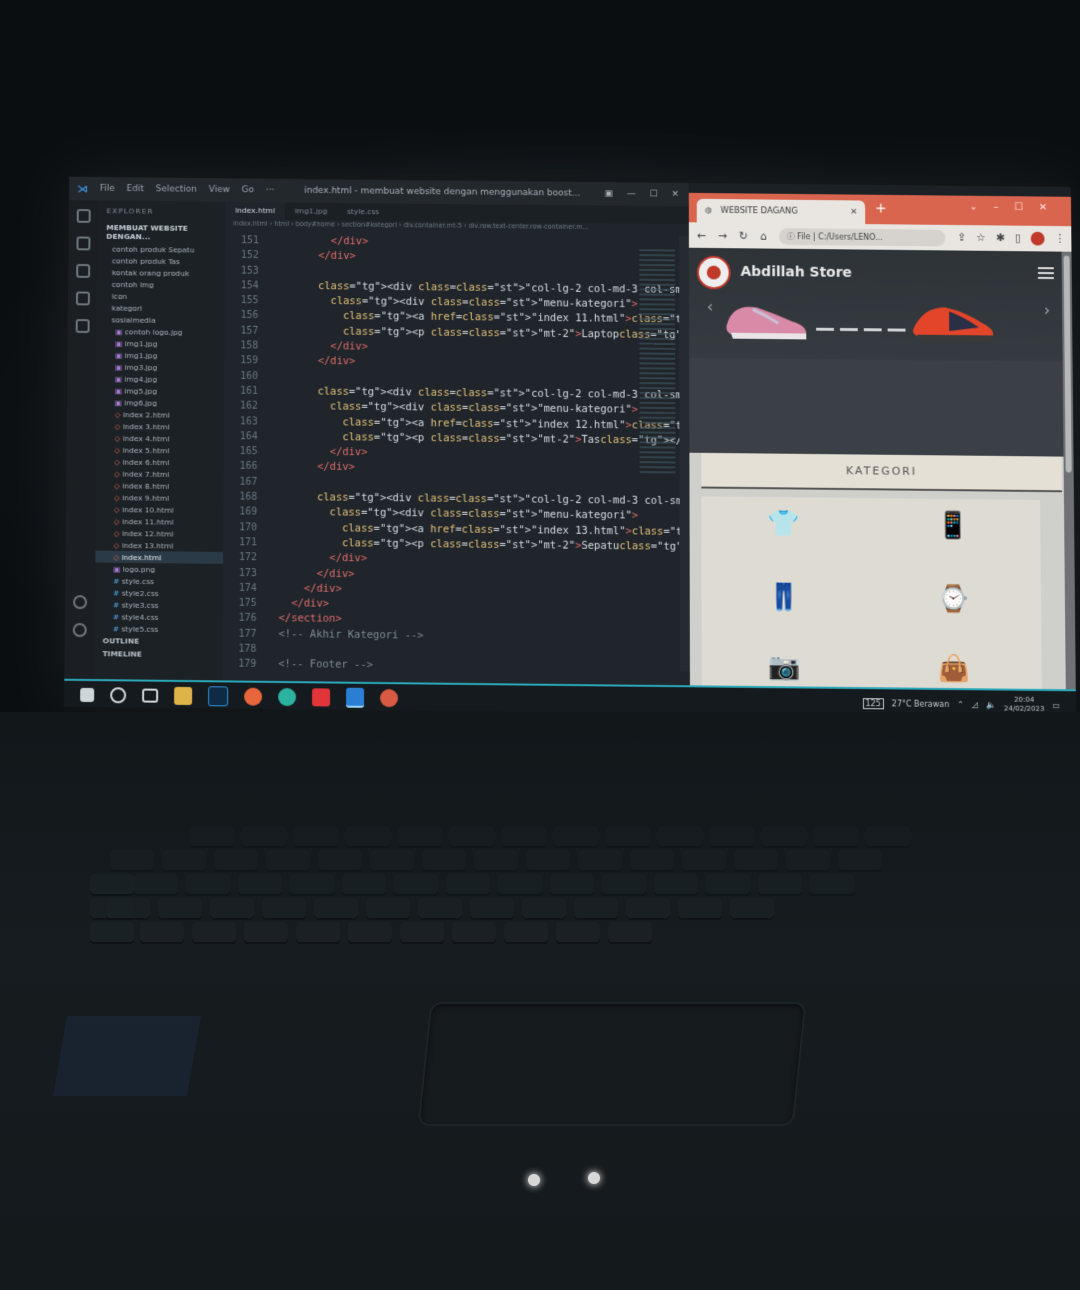 The height and width of the screenshot is (1290, 1080). What do you see at coordinates (796, 272) in the screenshot?
I see `store-brand: Abdillah Store` at bounding box center [796, 272].